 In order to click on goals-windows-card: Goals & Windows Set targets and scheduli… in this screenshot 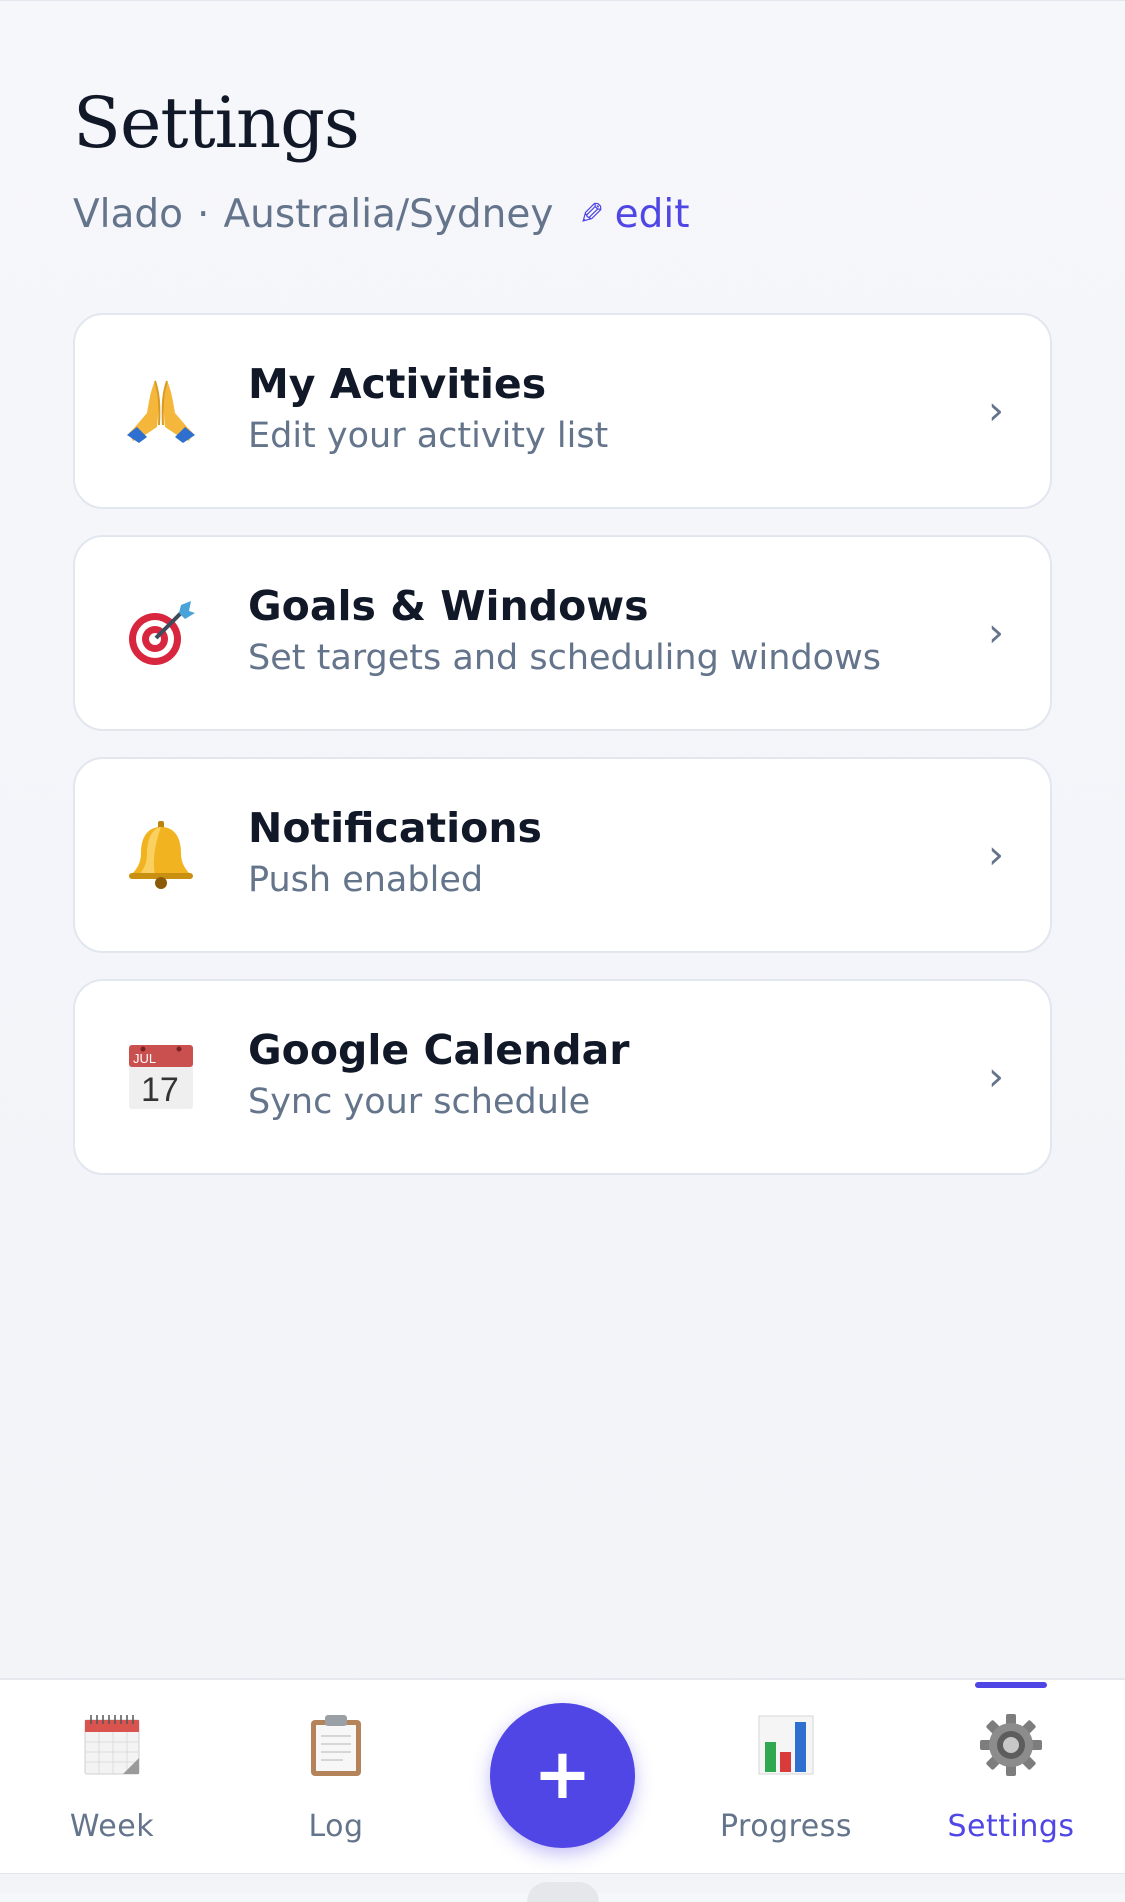, I will do `click(562, 633)`.